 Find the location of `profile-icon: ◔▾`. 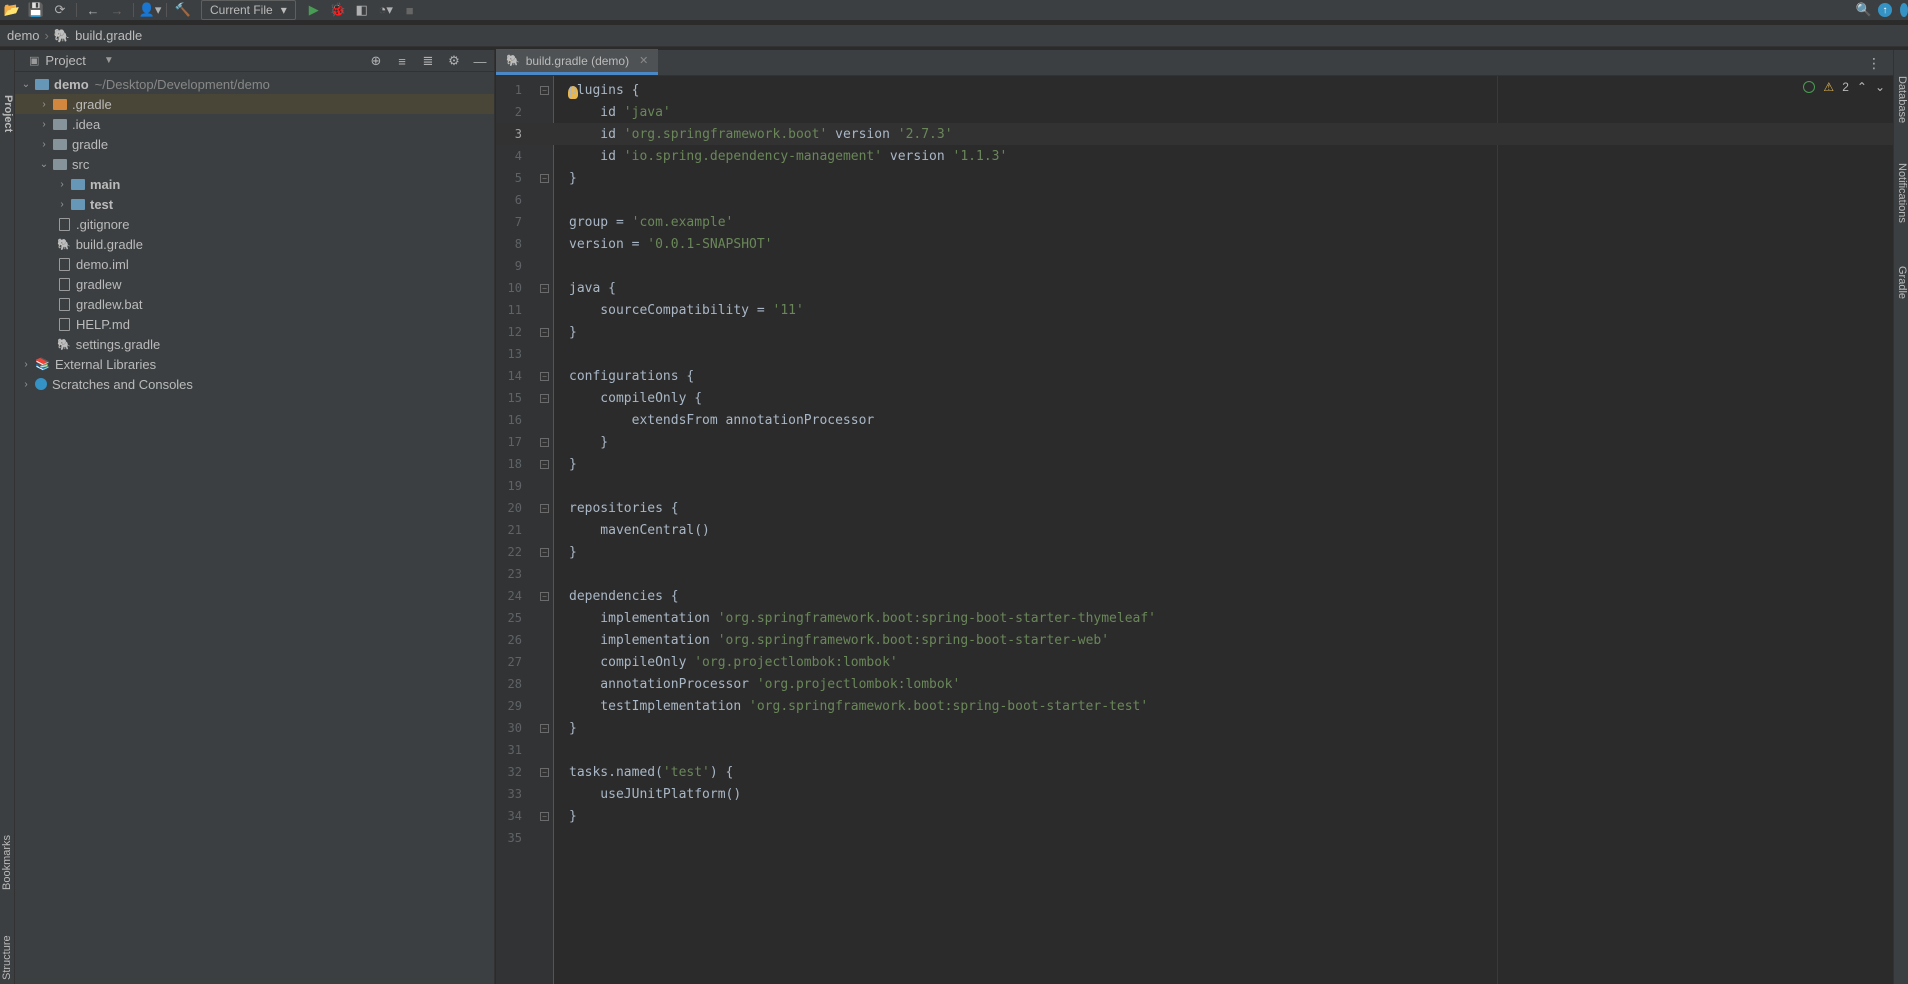

profile-icon: ◔▾ is located at coordinates (386, 10).